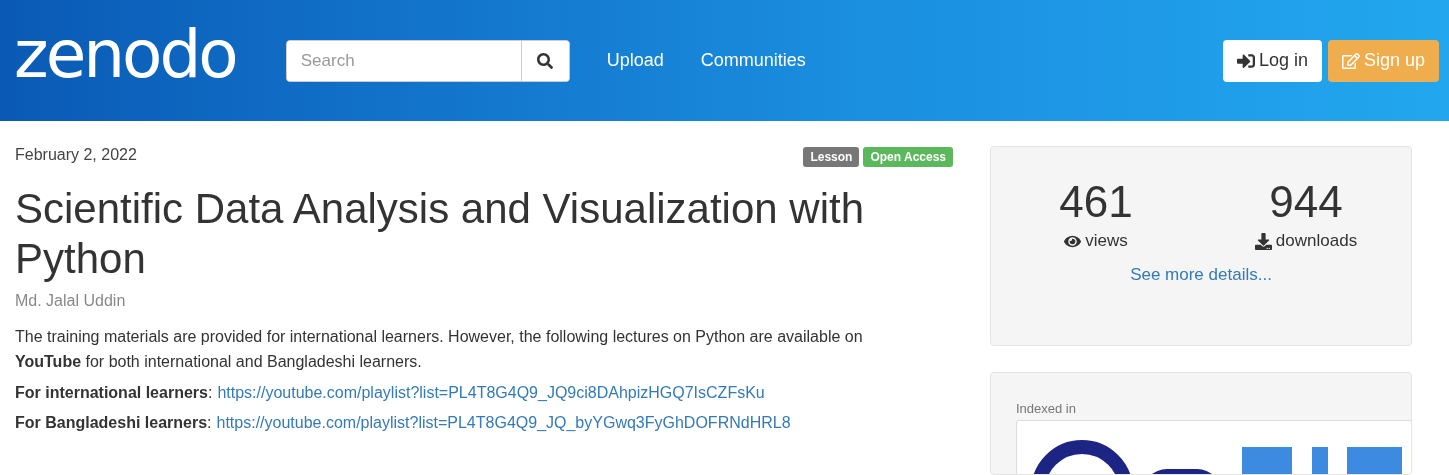 Image resolution: width=1449 pixels, height=475 pixels. Describe the element at coordinates (753, 60) in the screenshot. I see `nav-link: Communities` at that location.